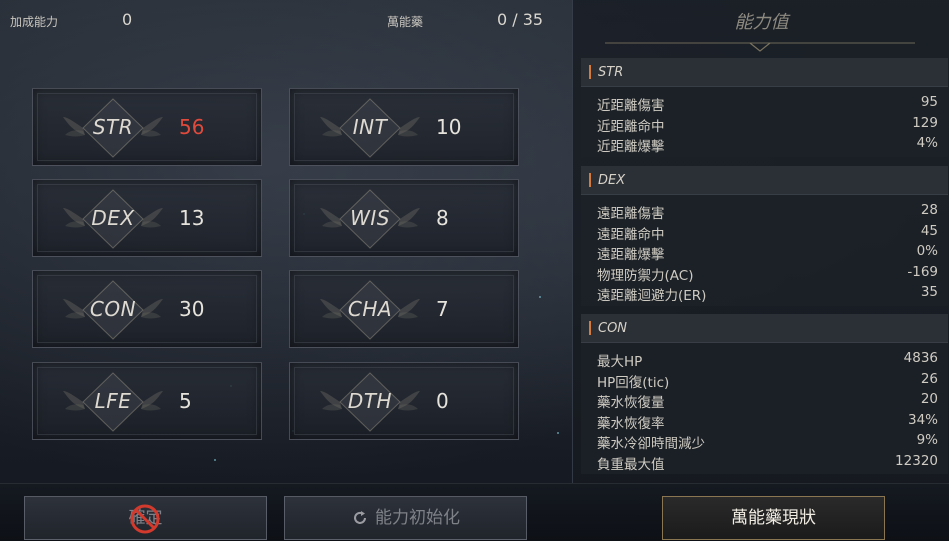 The width and height of the screenshot is (949, 541). What do you see at coordinates (764, 252) in the screenshot?
I see `stat-detail-row: 遠距離爆擊 0%` at bounding box center [764, 252].